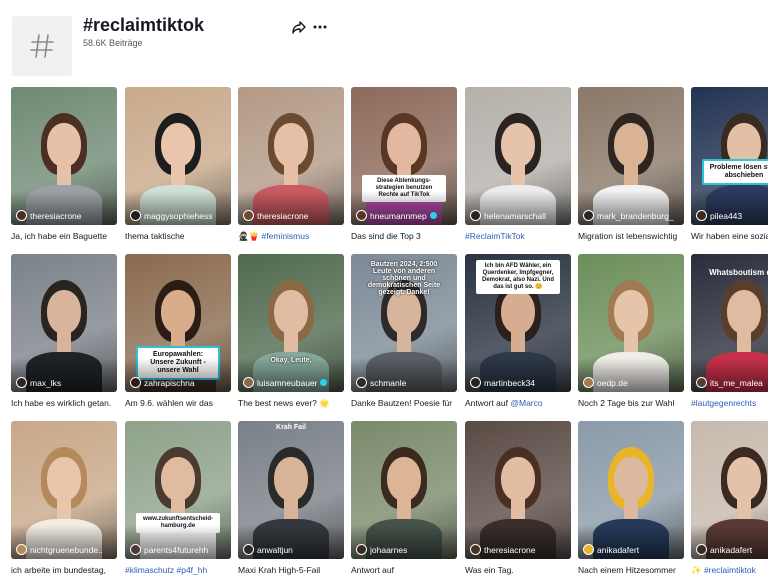  I want to click on video-caption: Was ein Tag., so click(518, 570).